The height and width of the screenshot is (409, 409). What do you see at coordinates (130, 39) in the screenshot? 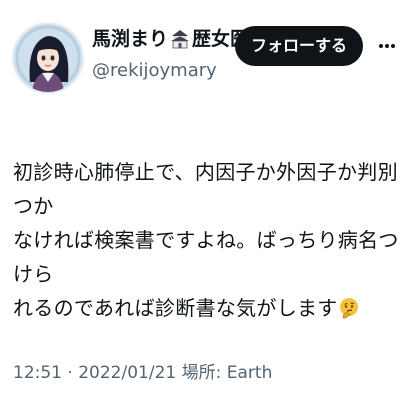
I see `display-name-text: 馬渕まり` at bounding box center [130, 39].